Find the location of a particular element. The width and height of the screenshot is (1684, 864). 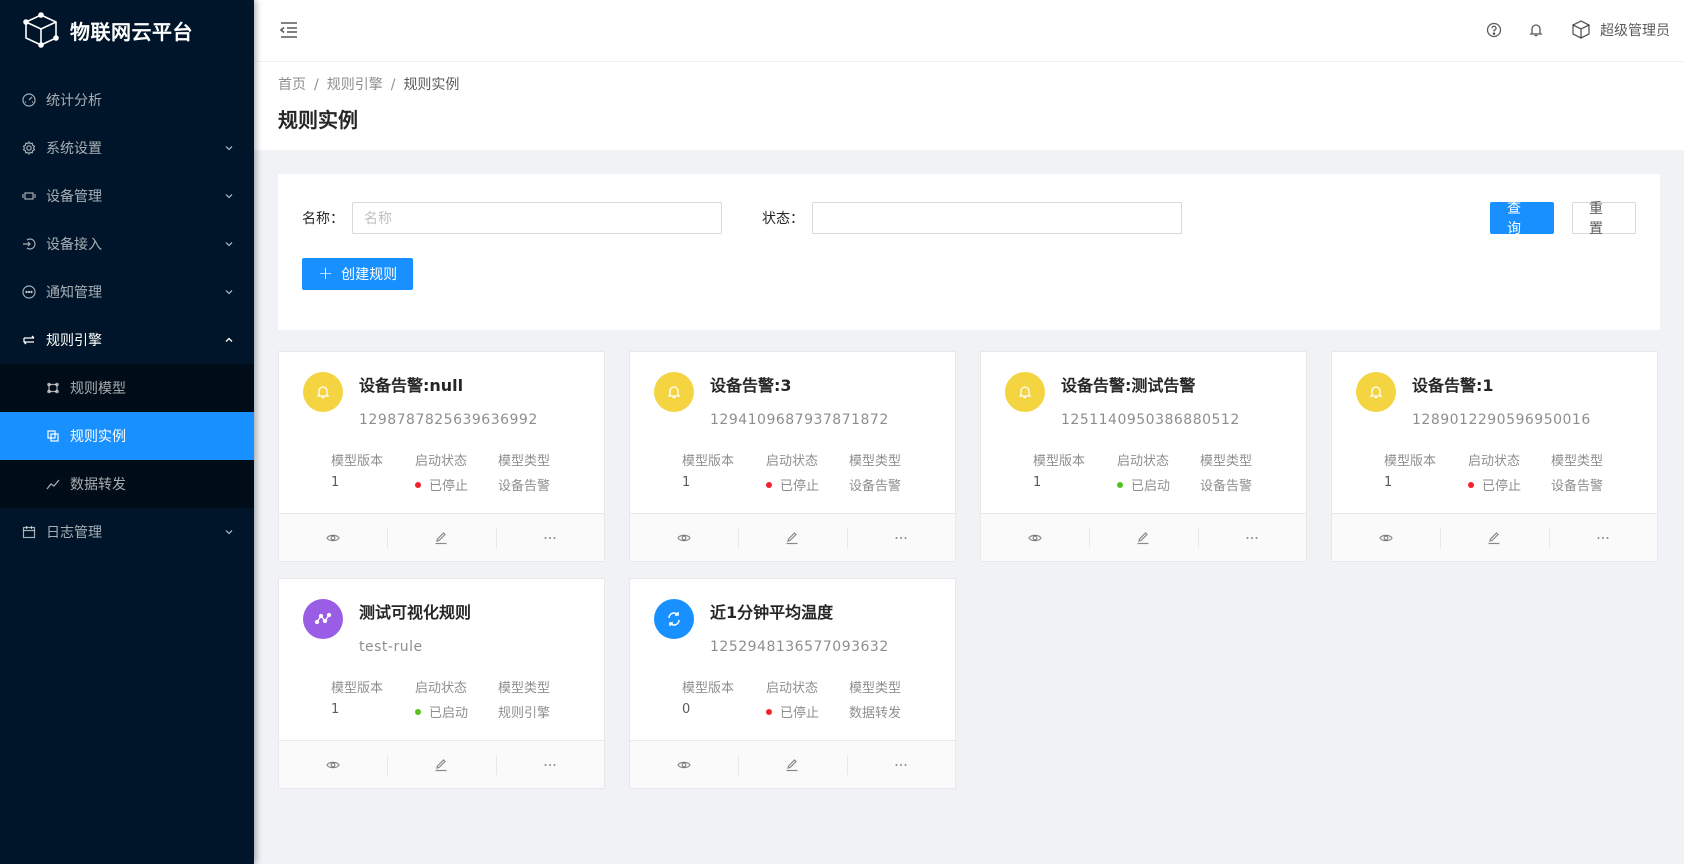

meta-type: 模型类型 数据转发 is located at coordinates (875, 699).